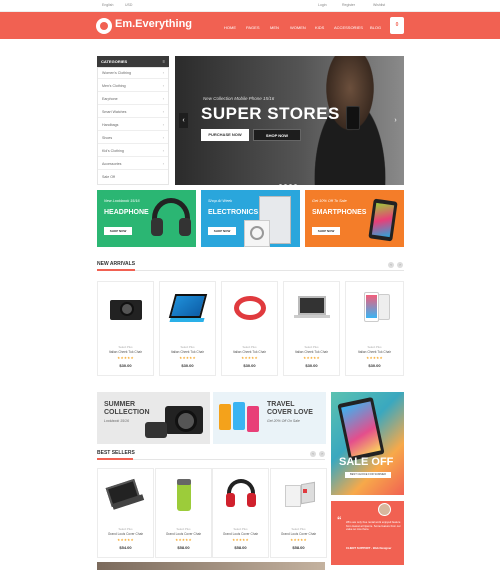 The width and height of the screenshot is (500, 570). I want to click on sale-off-banner: SALE OFF BEST CHOICE FOR SUMMER, so click(367, 443).